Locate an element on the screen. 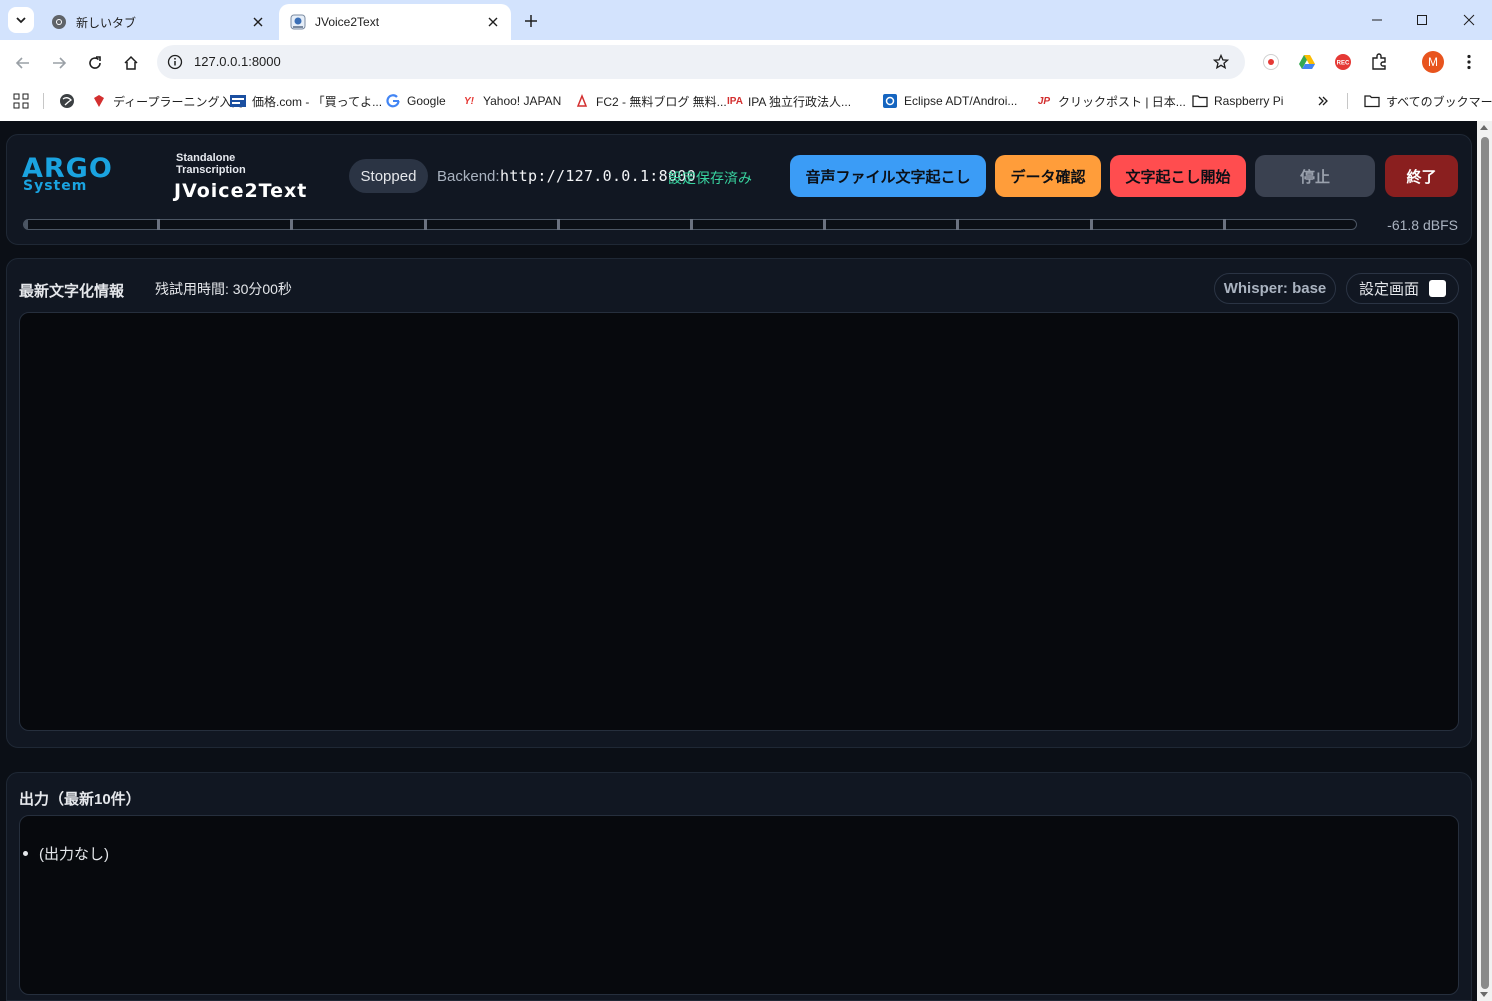  new-tab-button is located at coordinates (531, 21).